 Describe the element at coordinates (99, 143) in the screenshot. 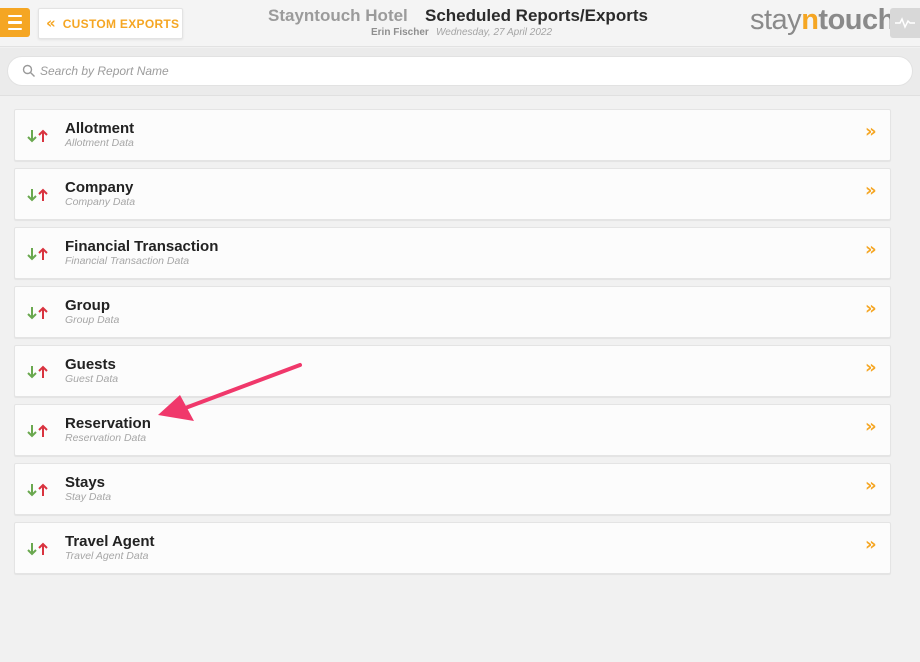

I see `report-subtitle: Allotment Data` at that location.